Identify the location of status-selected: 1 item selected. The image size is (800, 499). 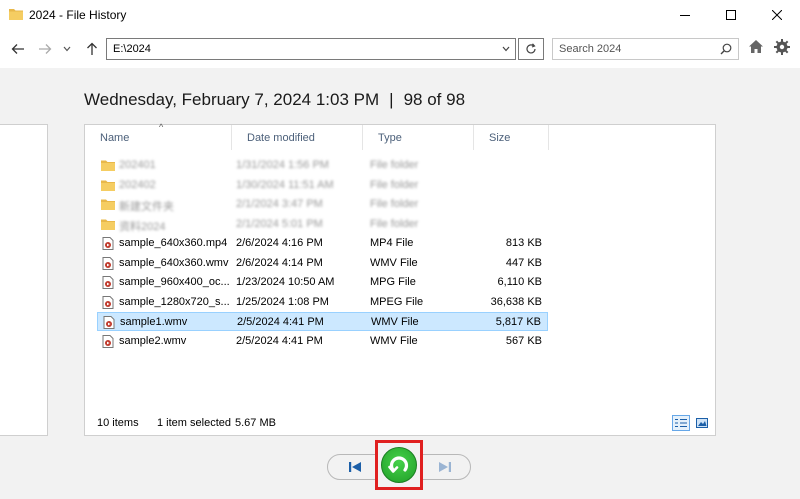
(194, 423).